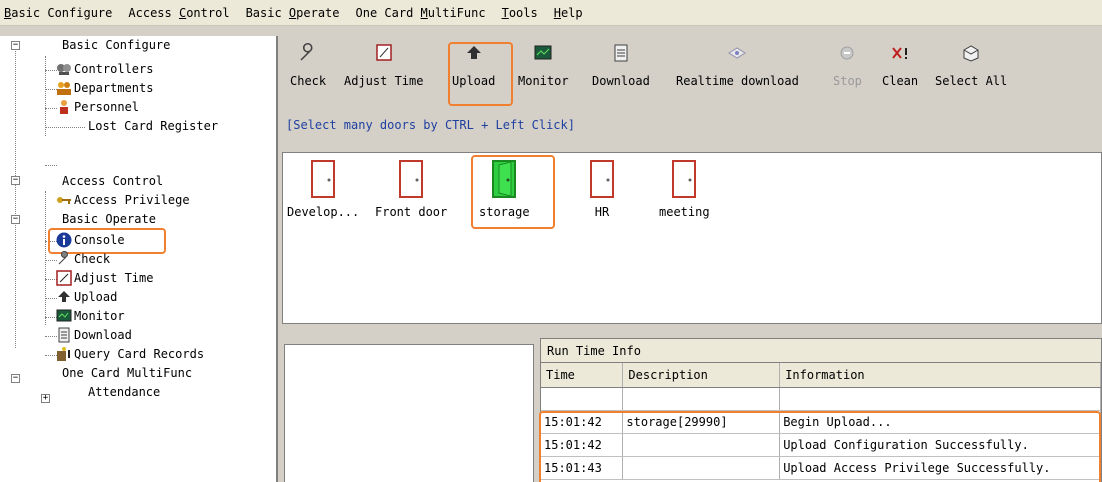  I want to click on realtime-download-button: Realtime download, so click(737, 65).